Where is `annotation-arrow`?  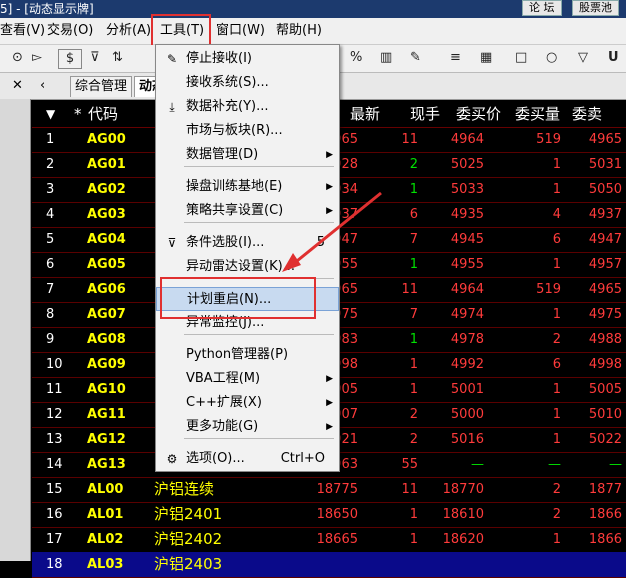
annotation-arrow is located at coordinates (332, 231).